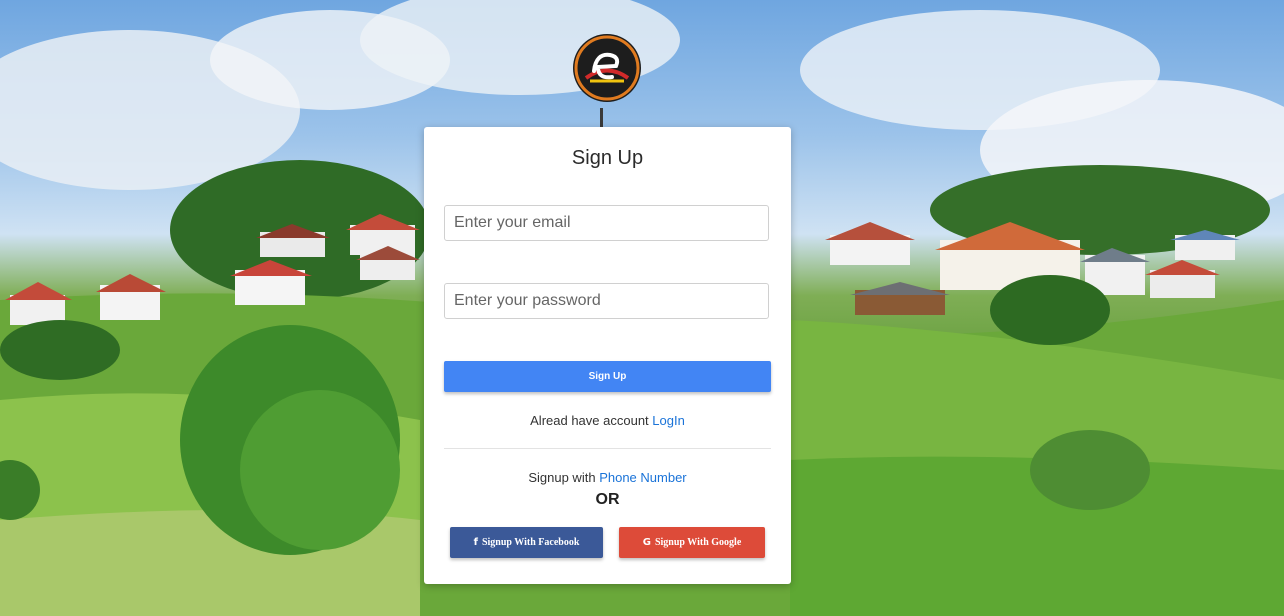 The width and height of the screenshot is (1284, 616). What do you see at coordinates (607, 499) in the screenshot?
I see `or-separator: OR` at bounding box center [607, 499].